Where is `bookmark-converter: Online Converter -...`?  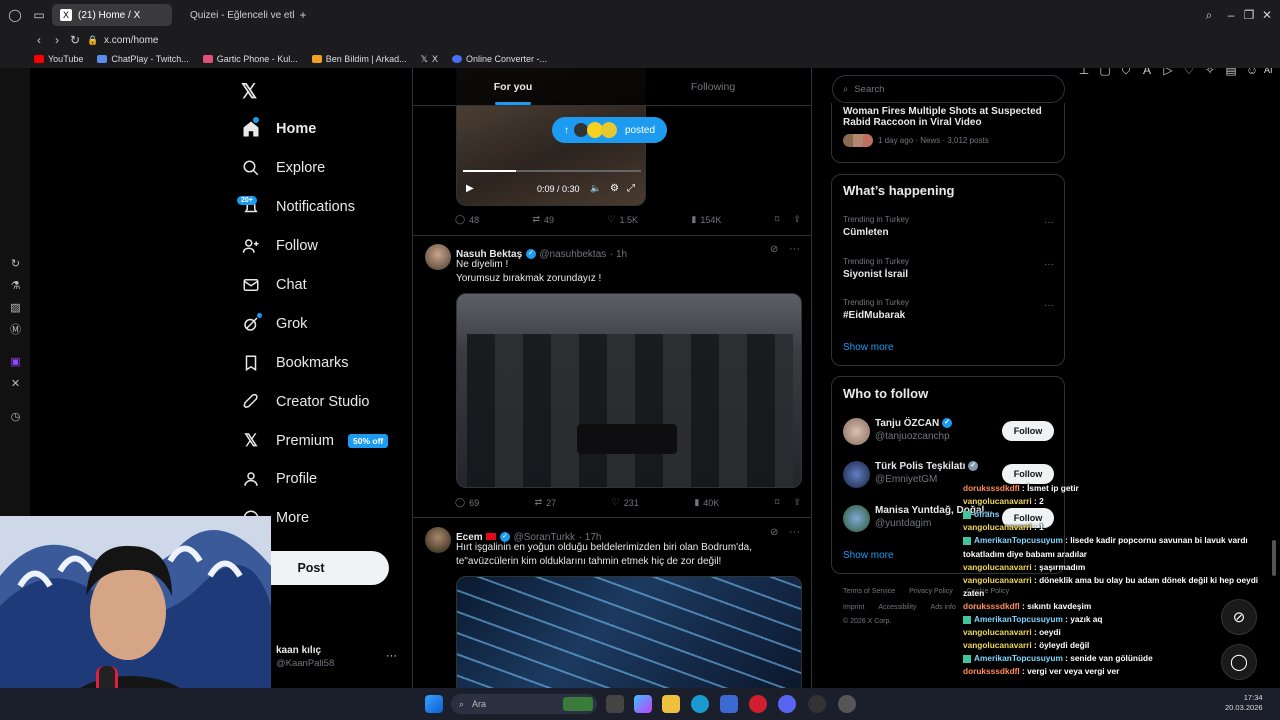
bookmark-converter: Online Converter -... is located at coordinates (499, 59).